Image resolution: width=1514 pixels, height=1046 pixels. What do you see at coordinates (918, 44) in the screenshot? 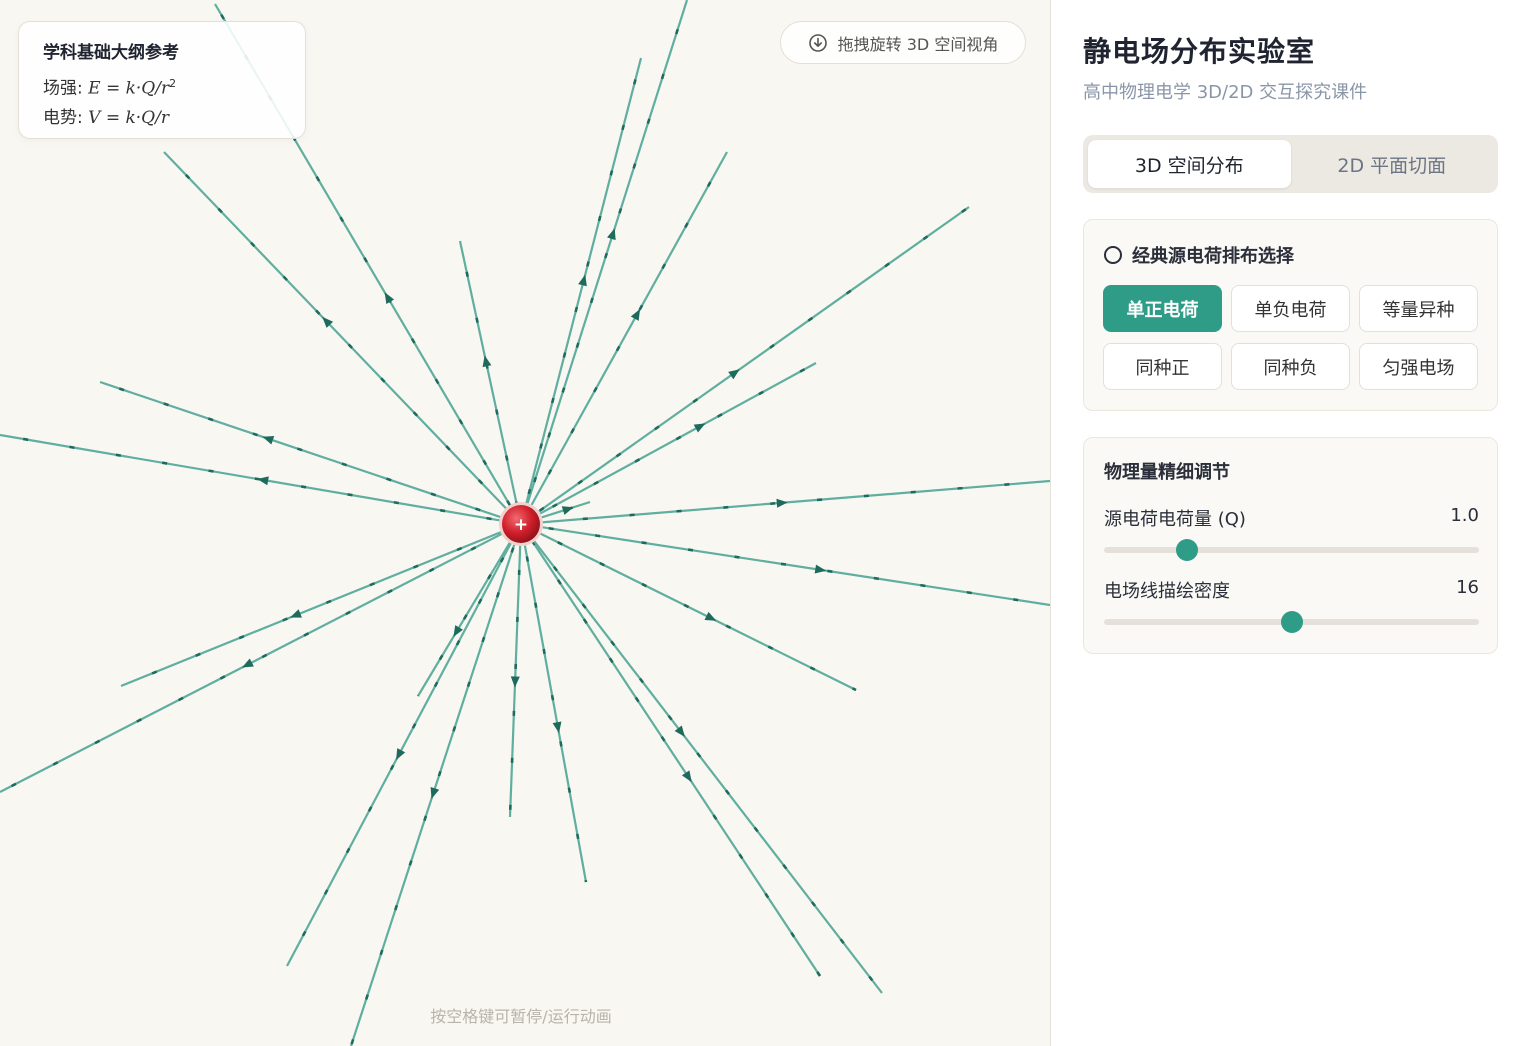
I see `rotate-hint-text: 拖拽旋转 3D 空间视角` at bounding box center [918, 44].